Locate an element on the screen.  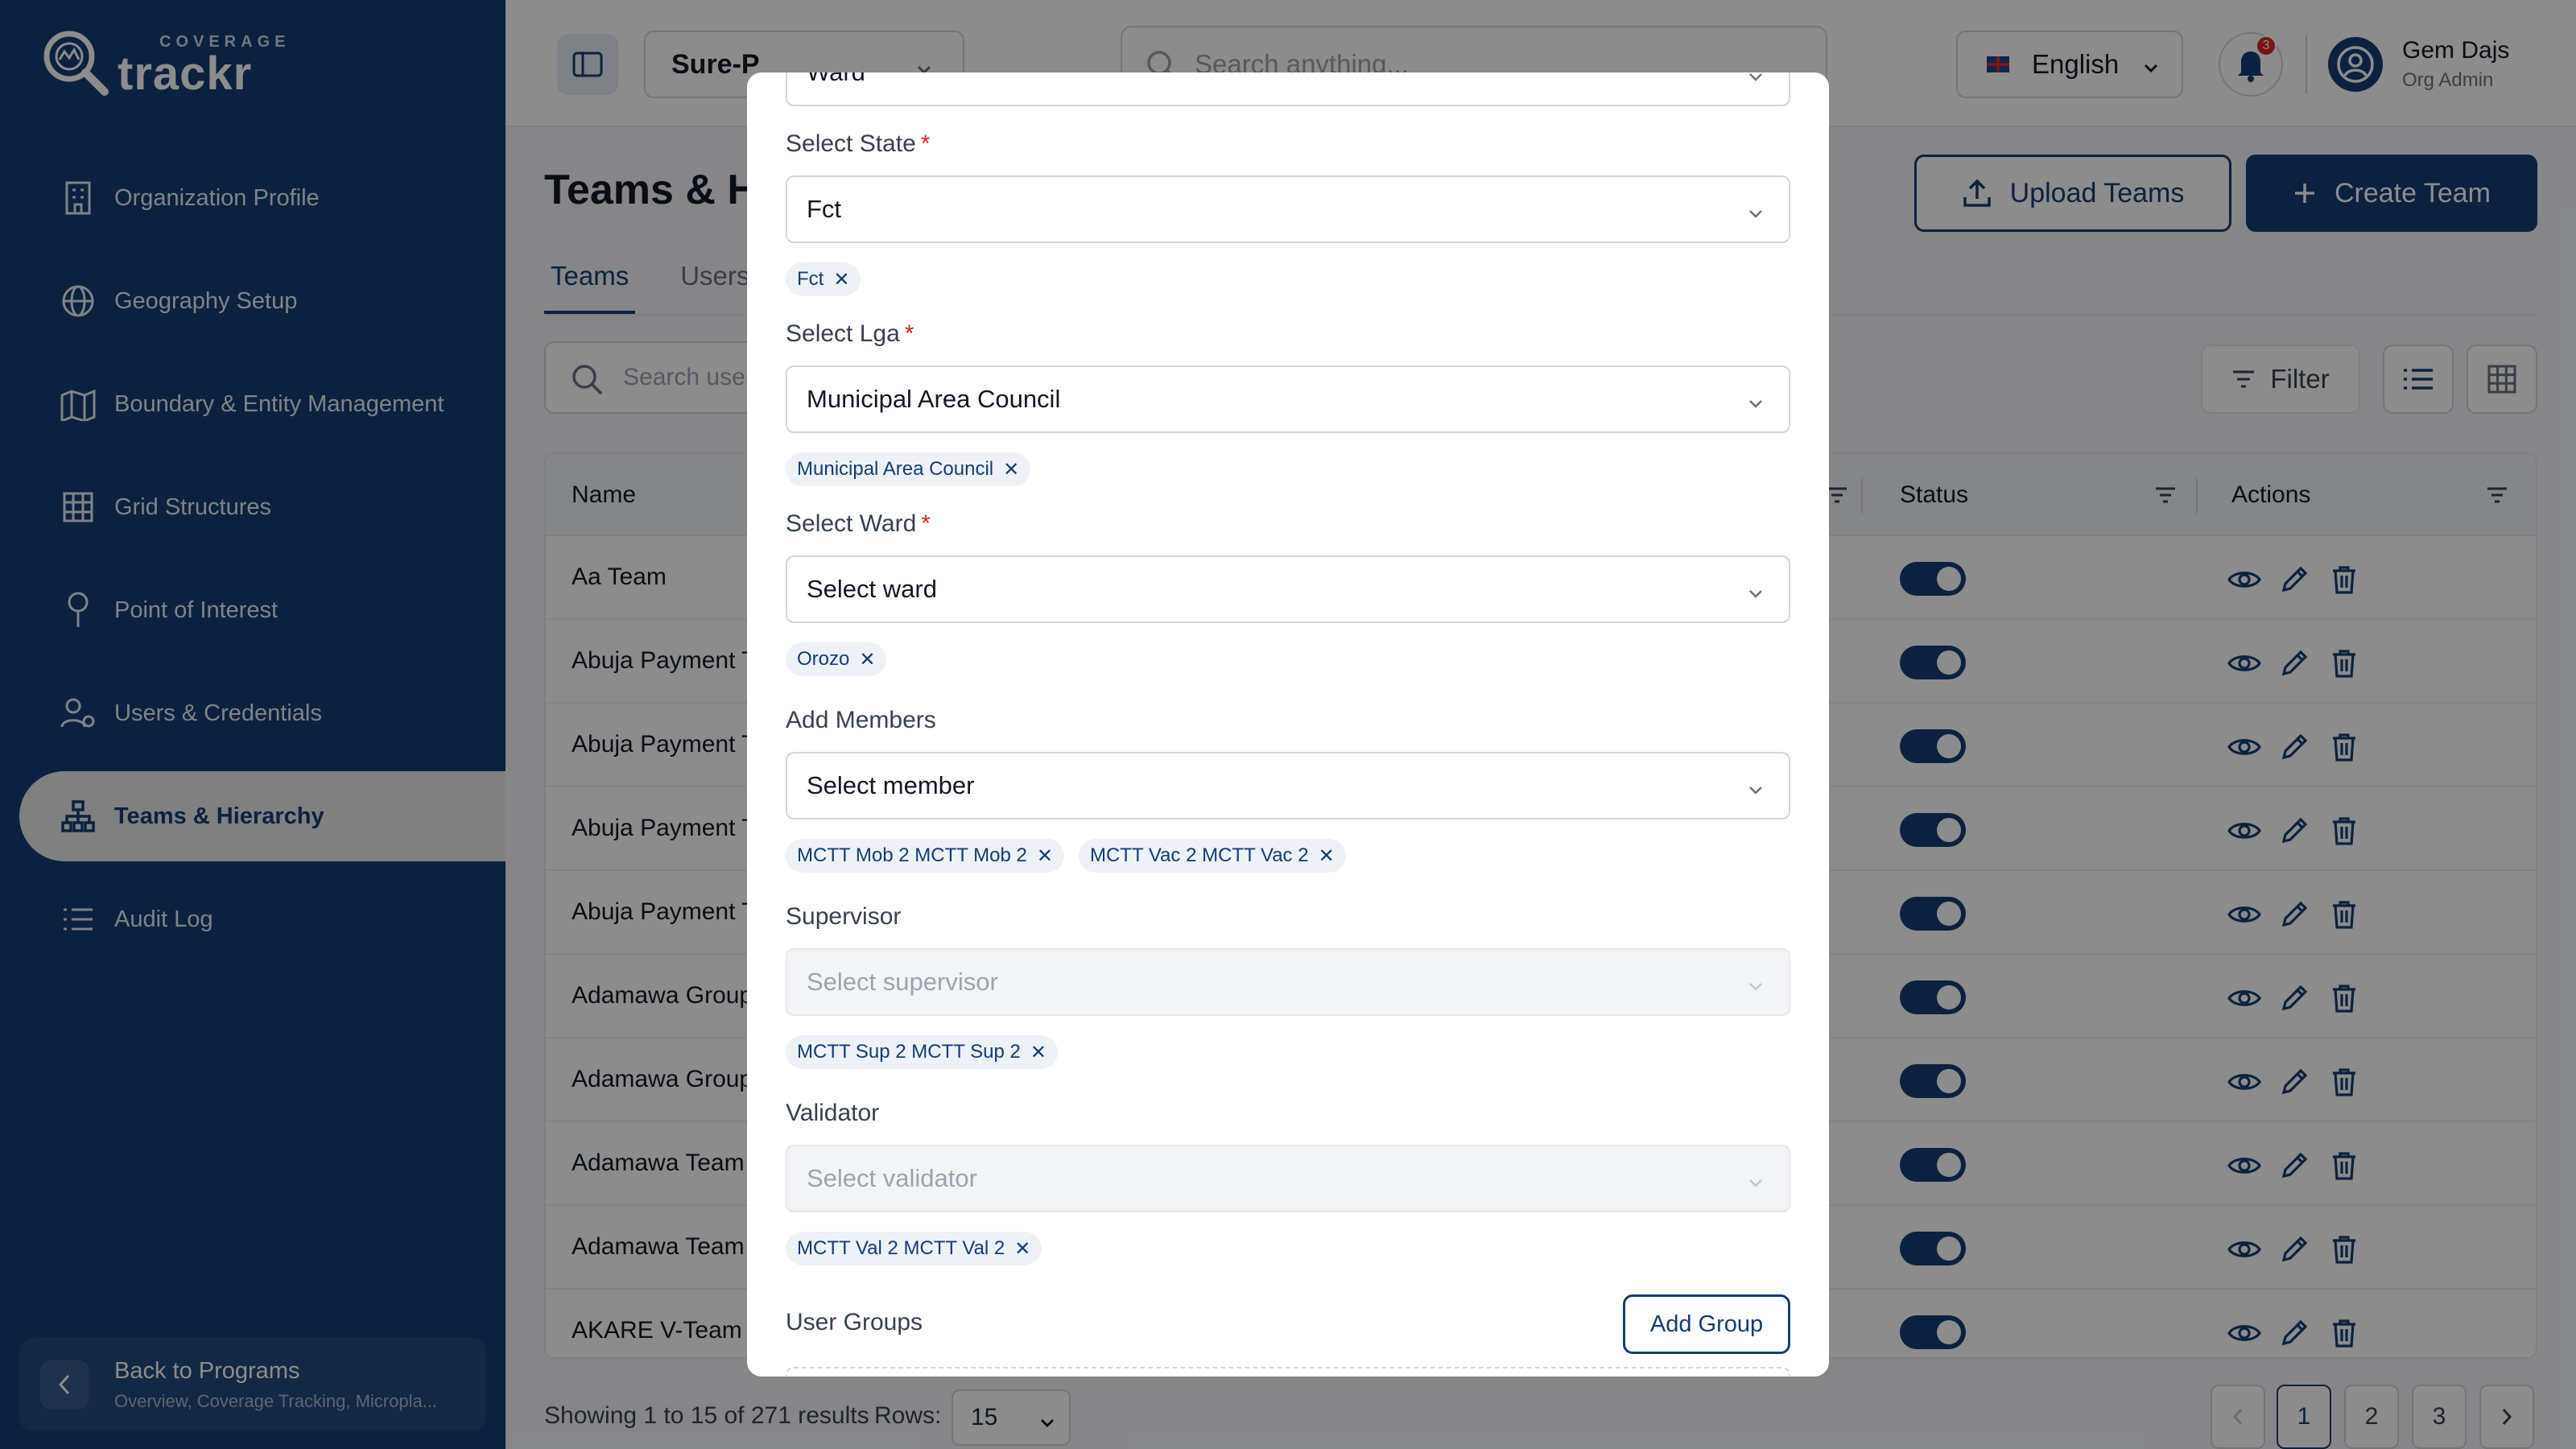
supervisor-chip: MCTT Sup 2 MCTT Sup 2 ✕ is located at coordinates (922, 1052).